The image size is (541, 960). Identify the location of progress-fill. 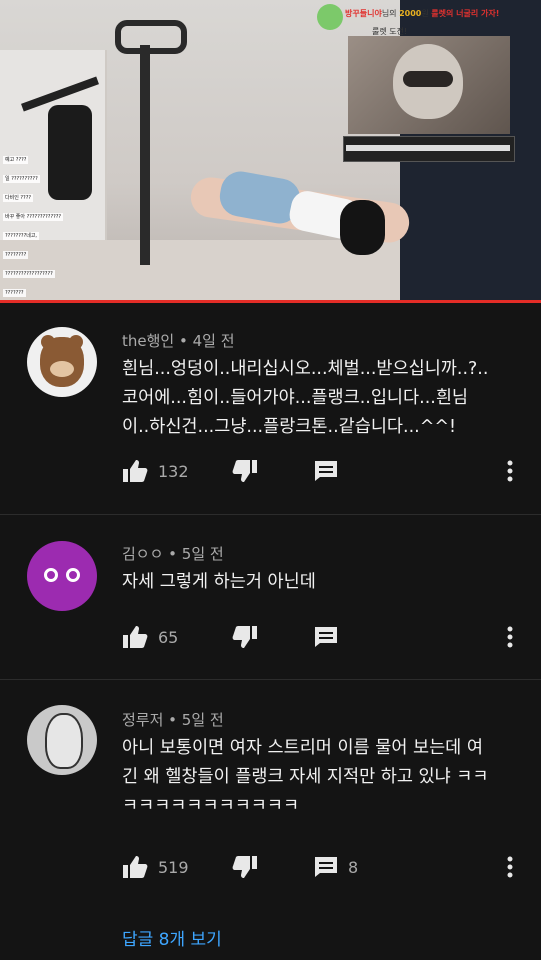
(270, 301).